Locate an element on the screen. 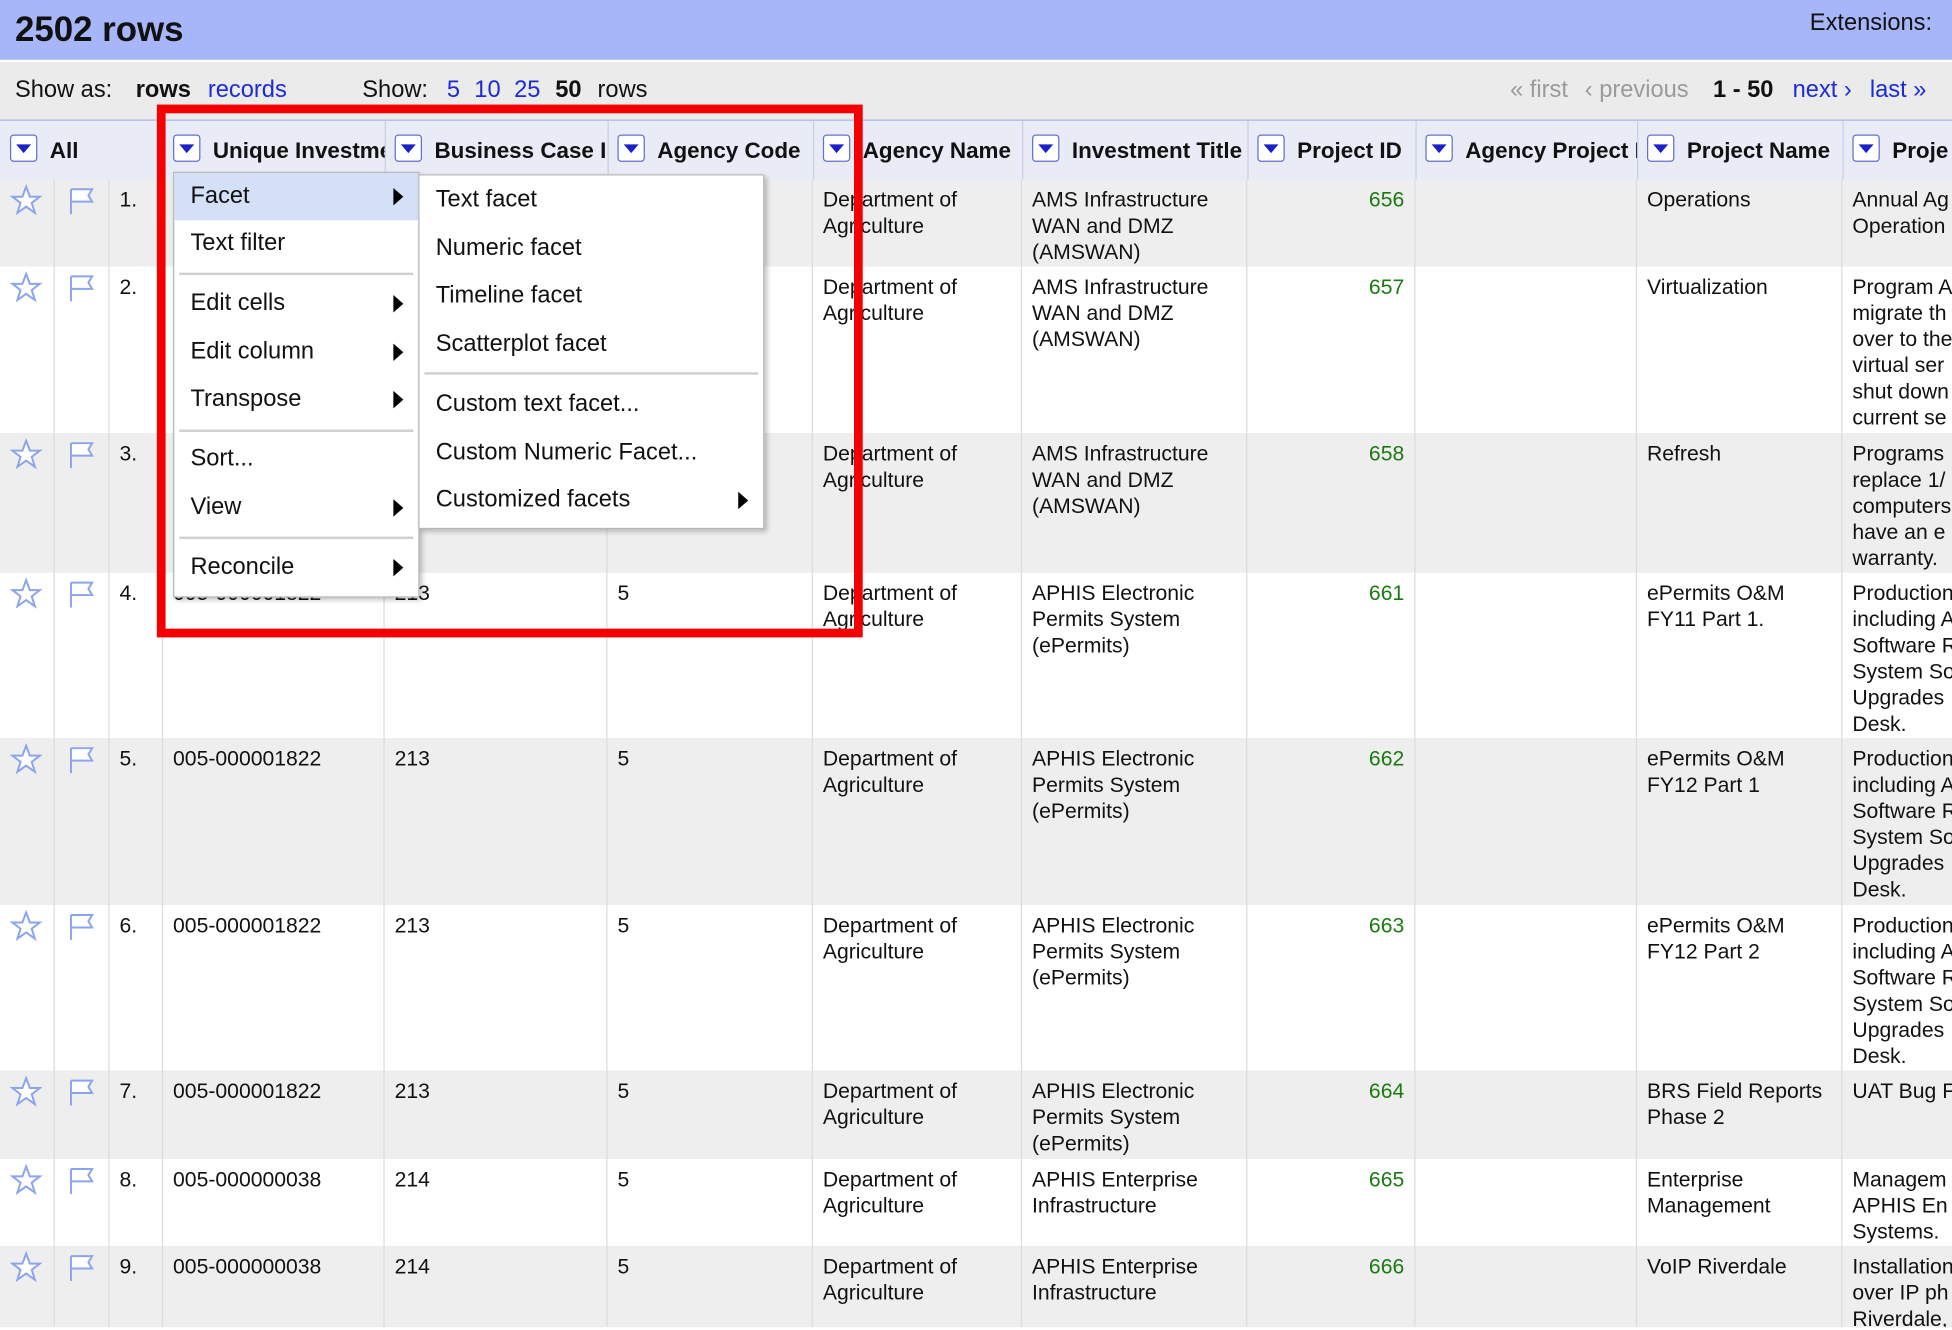  column-header-4: Agency Name is located at coordinates (918, 150).